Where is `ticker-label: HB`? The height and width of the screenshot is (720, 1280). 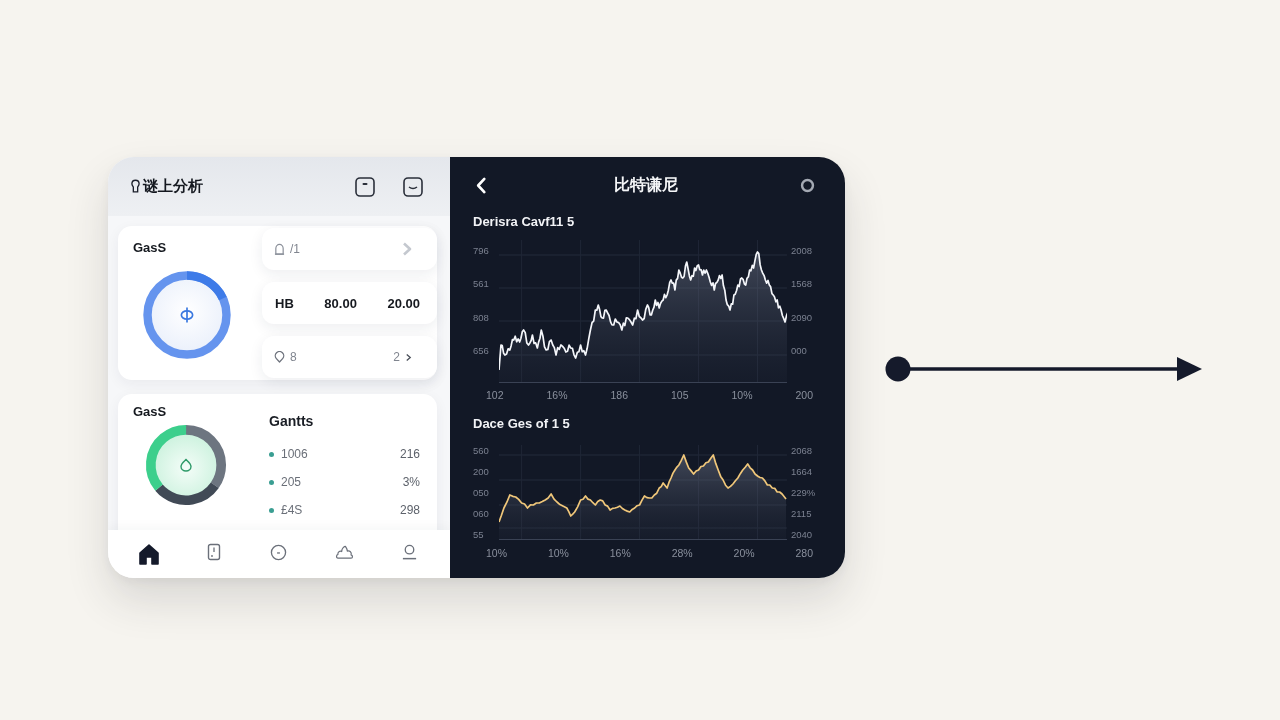
ticker-label: HB is located at coordinates (284, 303).